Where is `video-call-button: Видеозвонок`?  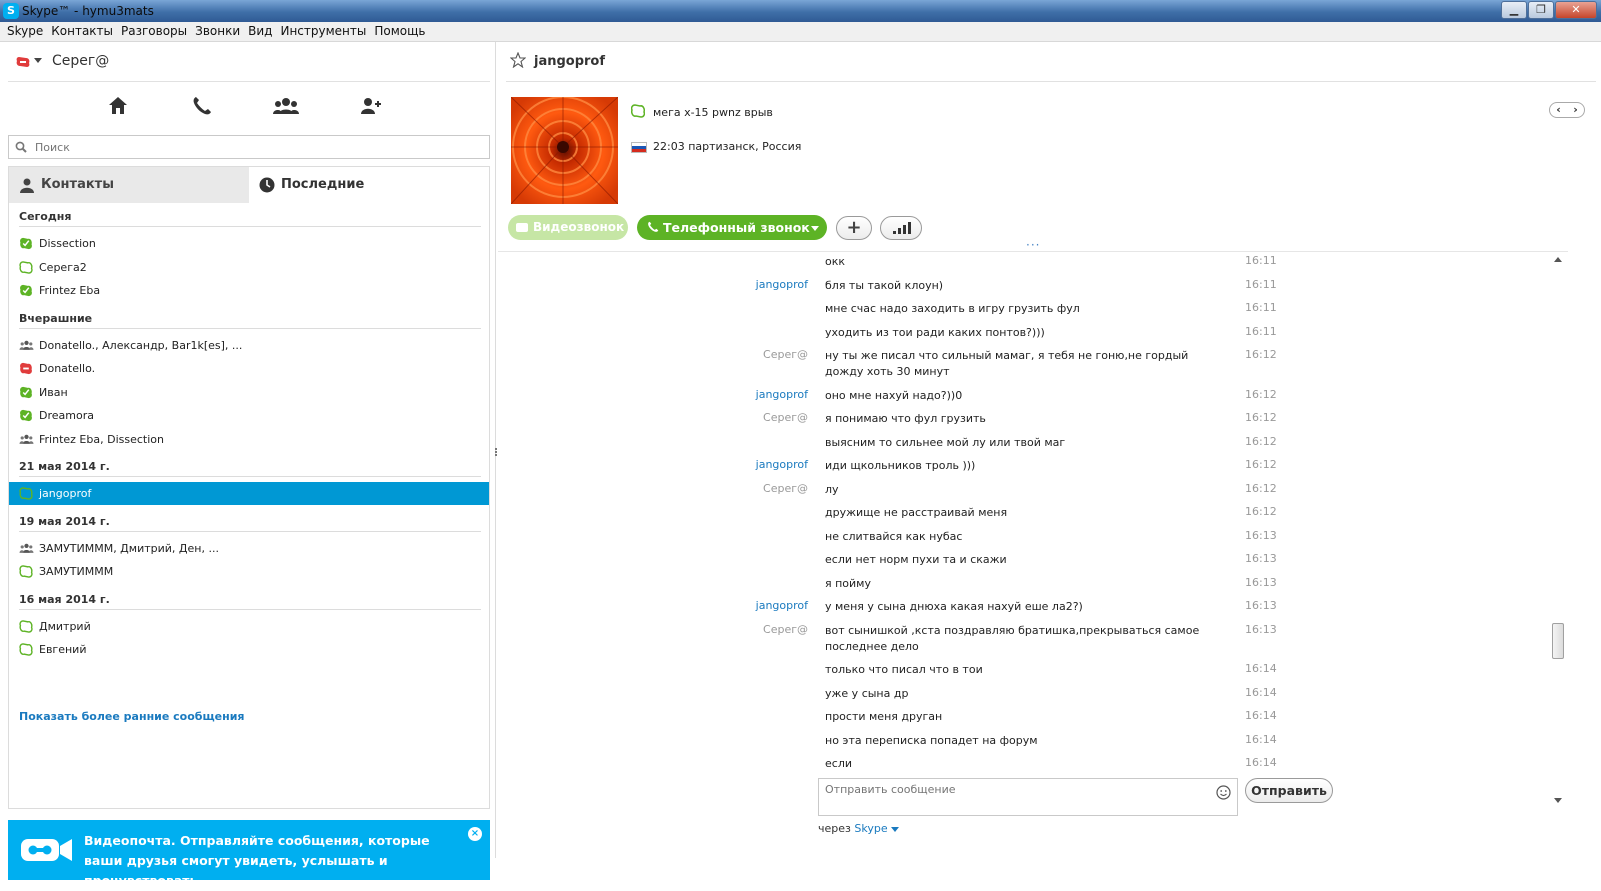 video-call-button: Видеозвонок is located at coordinates (568, 227).